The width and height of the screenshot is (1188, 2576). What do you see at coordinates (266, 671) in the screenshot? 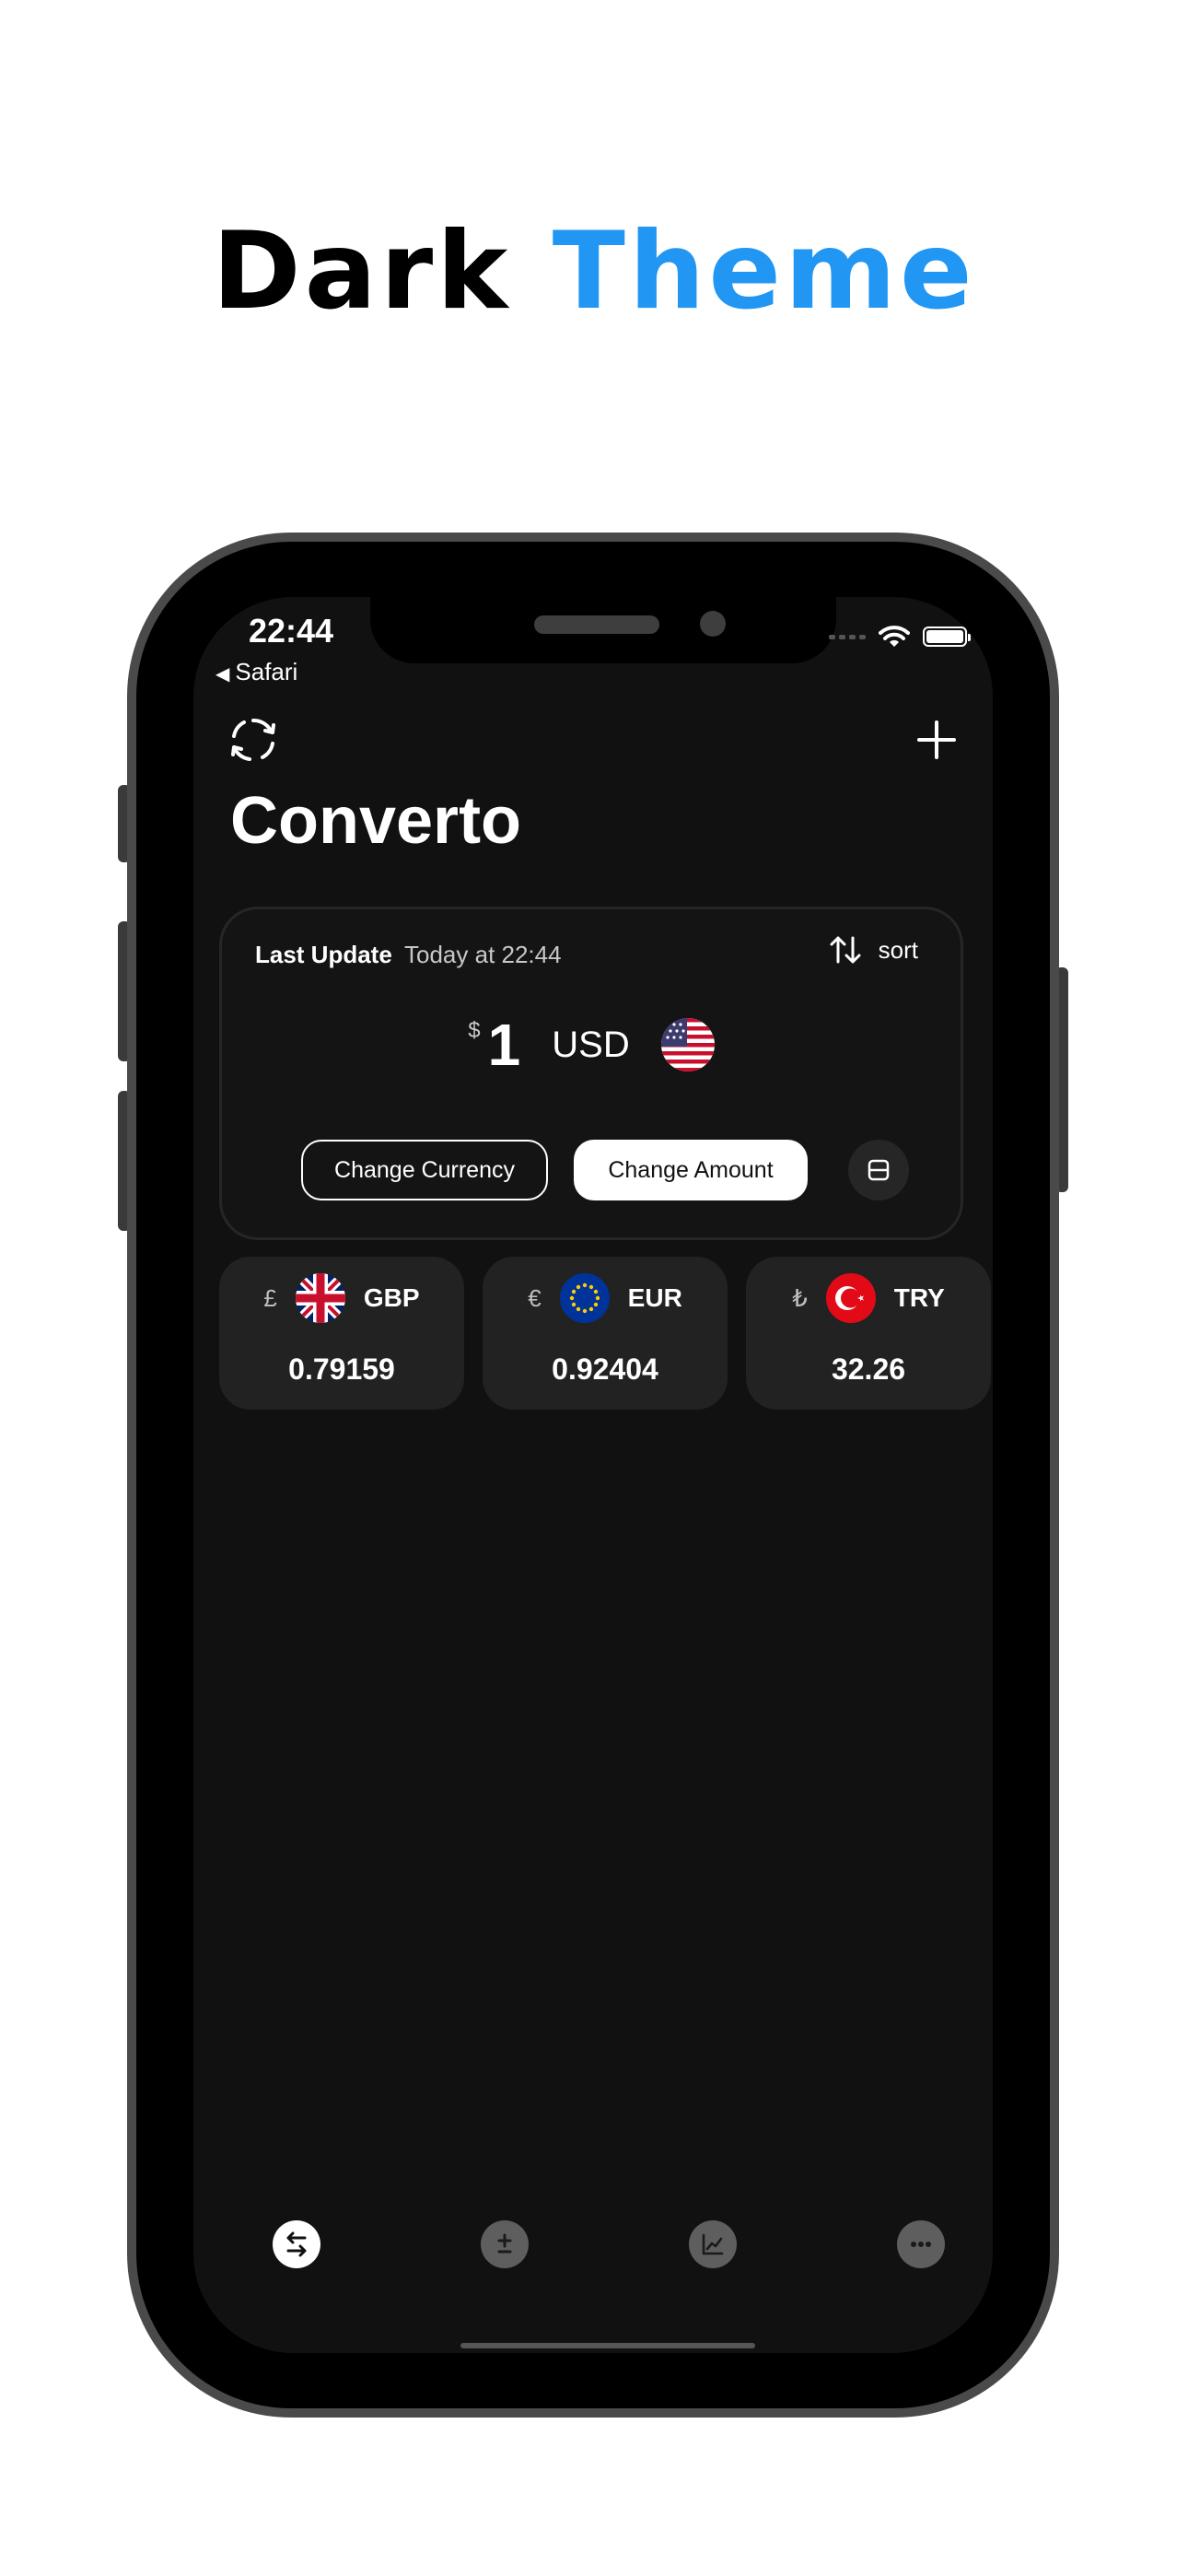
I see `back-app-label: Safari` at bounding box center [266, 671].